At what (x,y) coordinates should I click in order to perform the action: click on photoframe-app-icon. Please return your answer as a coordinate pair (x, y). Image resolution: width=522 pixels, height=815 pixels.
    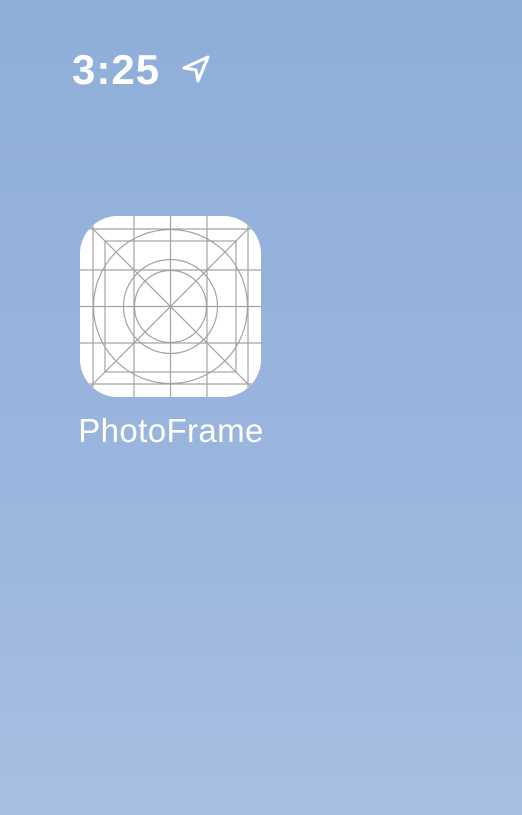
    Looking at the image, I should click on (170, 306).